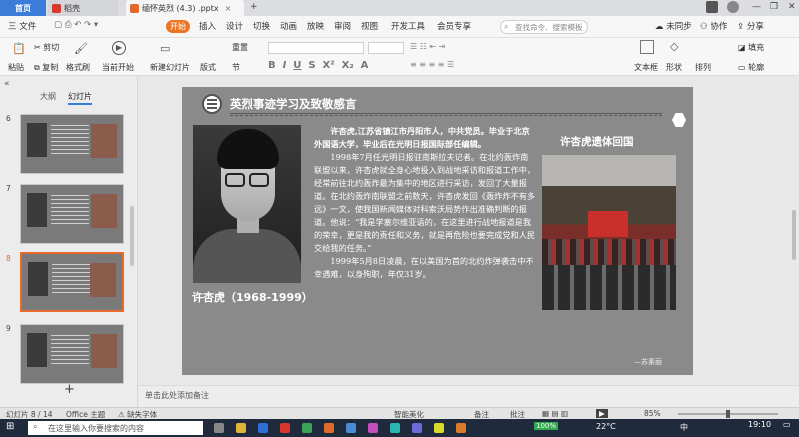  What do you see at coordinates (285, 428) in the screenshot?
I see `wps-icon` at bounding box center [285, 428].